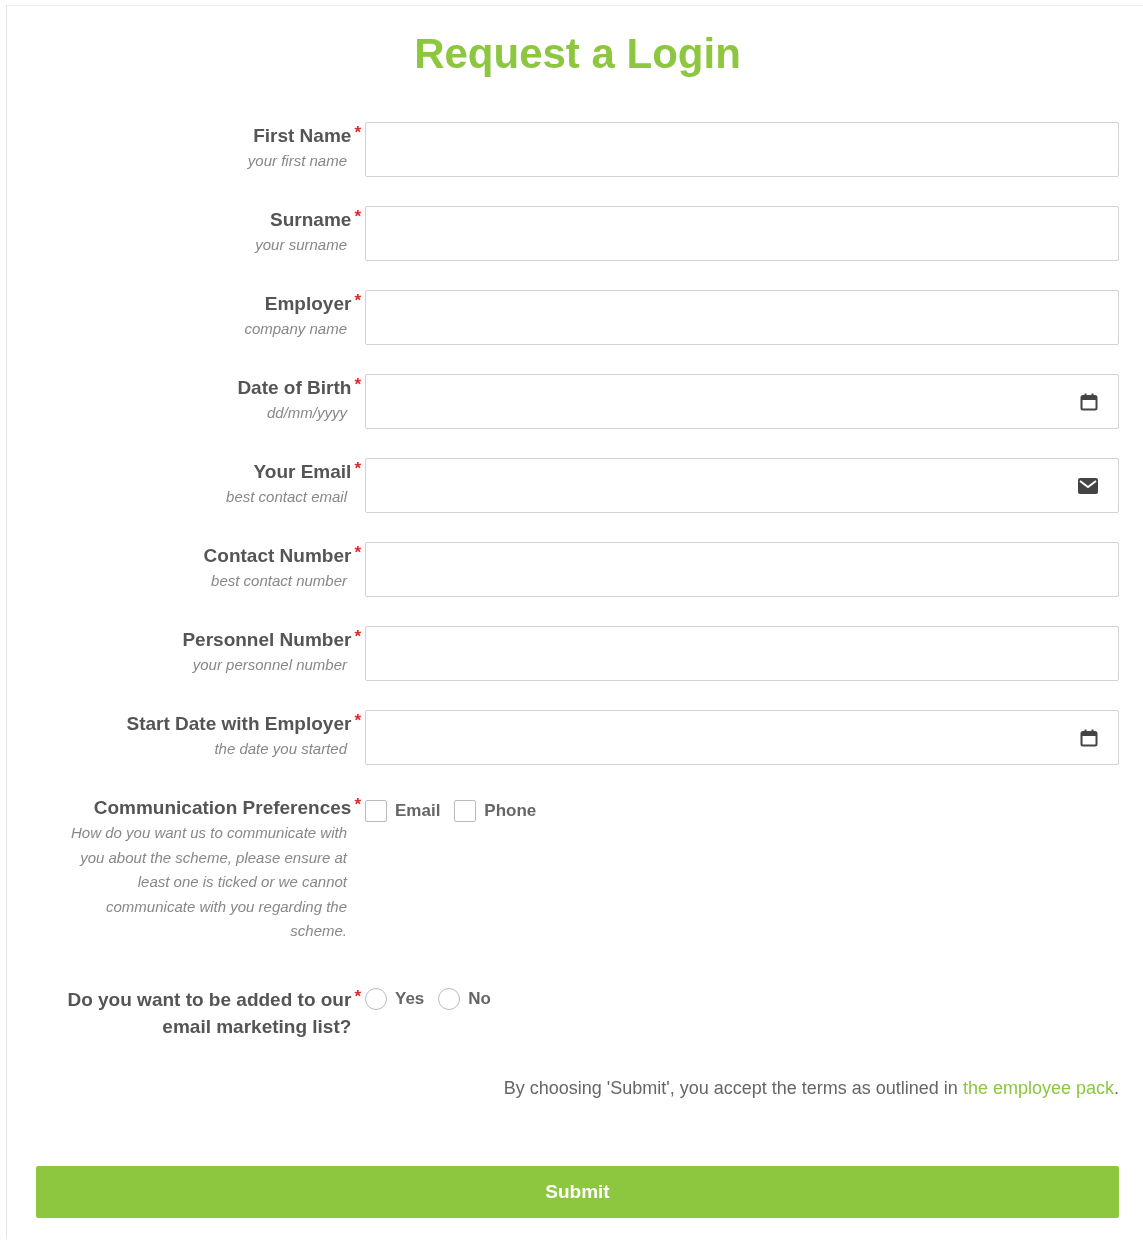 Image resolution: width=1143 pixels, height=1240 pixels. I want to click on field-label: Contact Number, so click(278, 556).